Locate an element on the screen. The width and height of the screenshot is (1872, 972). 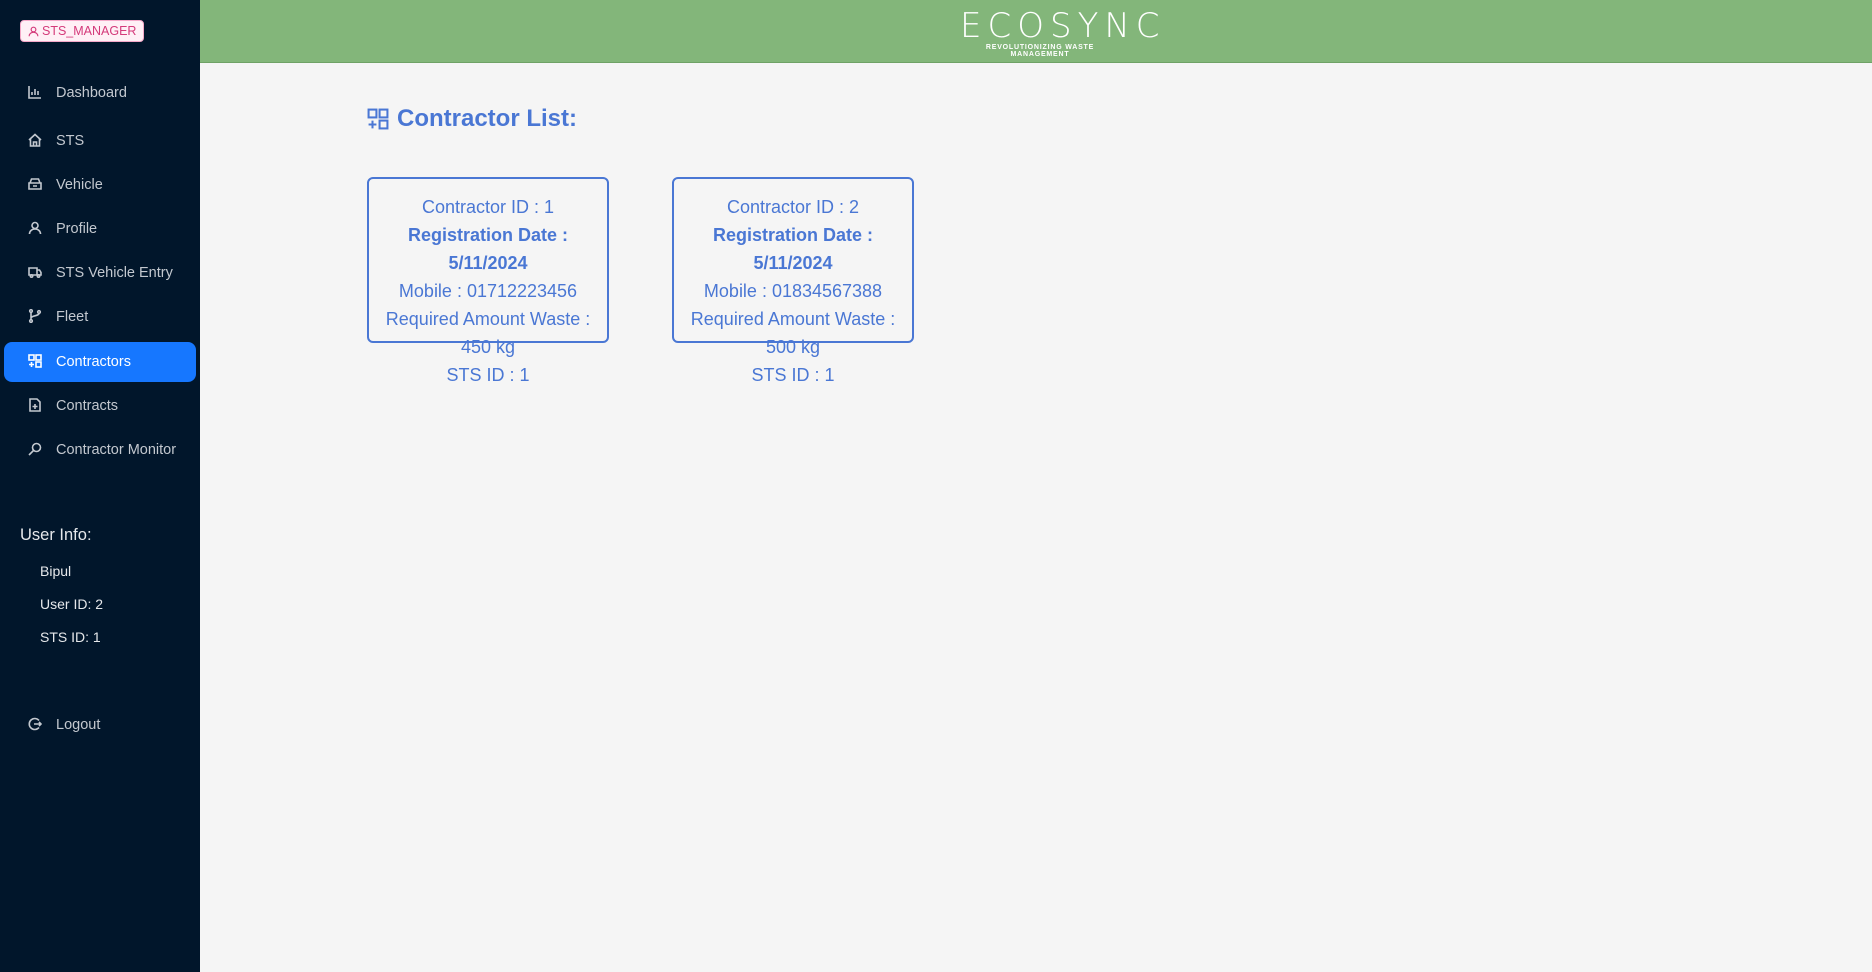
truck-icon is located at coordinates (36, 273).